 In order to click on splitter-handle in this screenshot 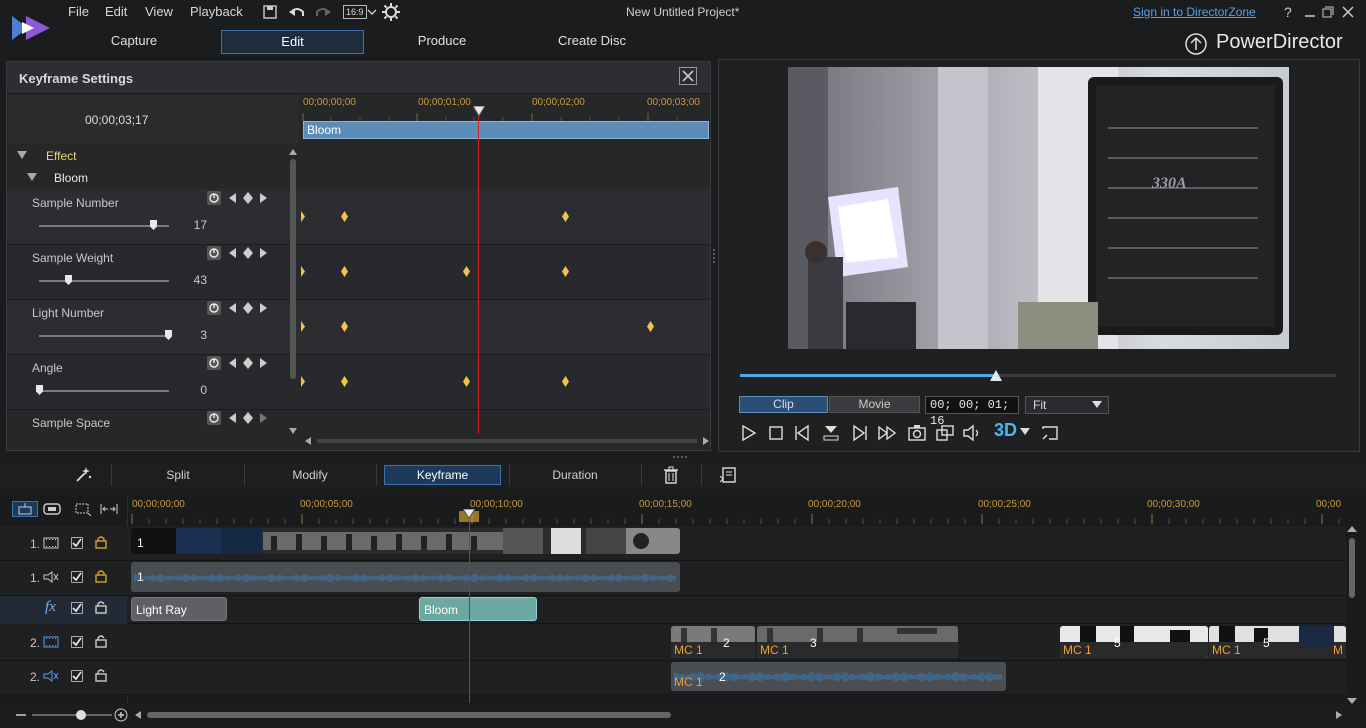, I will do `click(714, 257)`.